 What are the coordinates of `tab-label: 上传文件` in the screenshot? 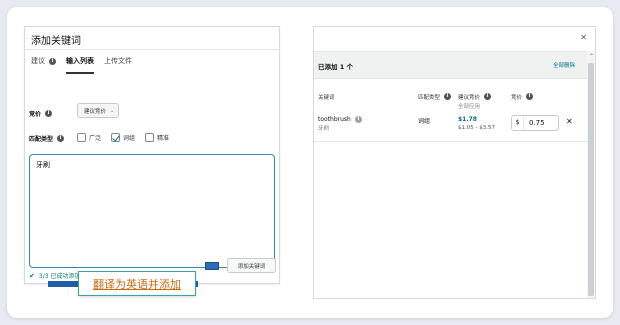 It's located at (118, 61).